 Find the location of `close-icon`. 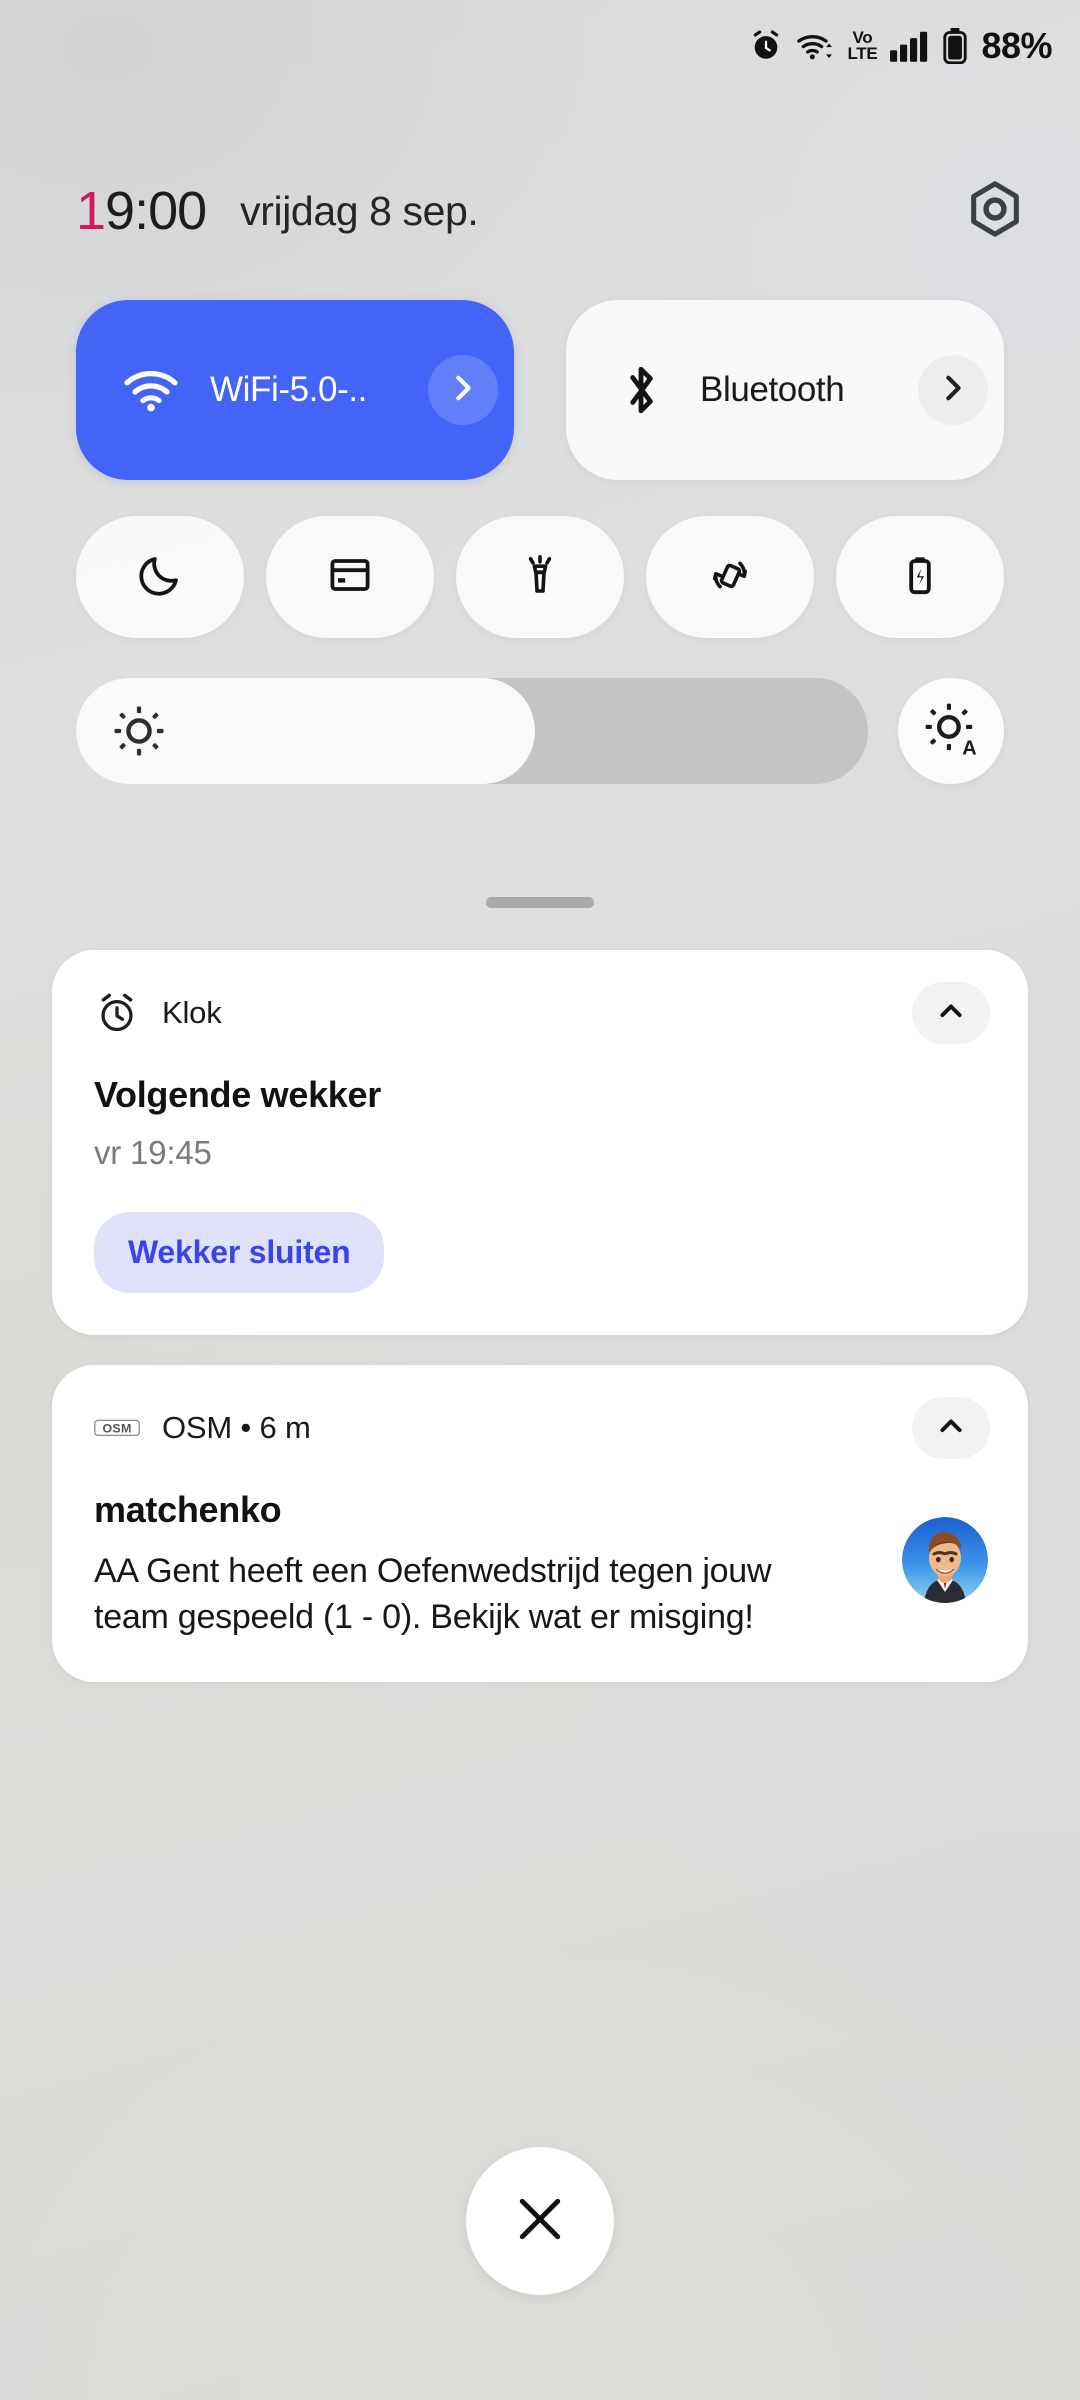

close-icon is located at coordinates (540, 2221).